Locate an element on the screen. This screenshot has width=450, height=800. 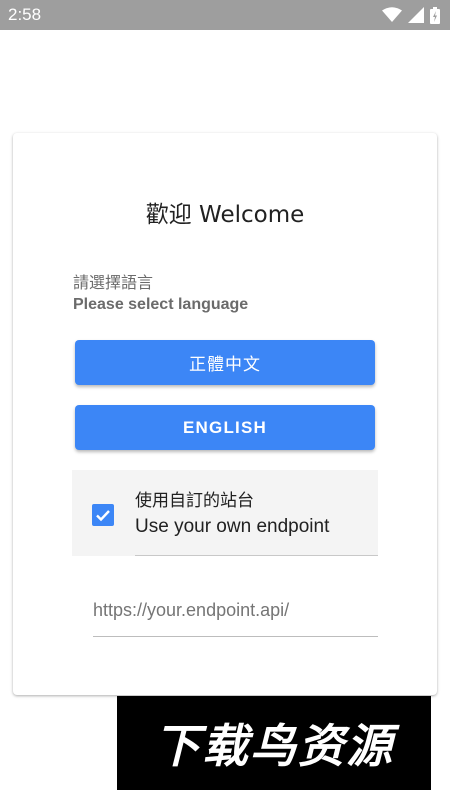
signal-icon is located at coordinates (416, 15).